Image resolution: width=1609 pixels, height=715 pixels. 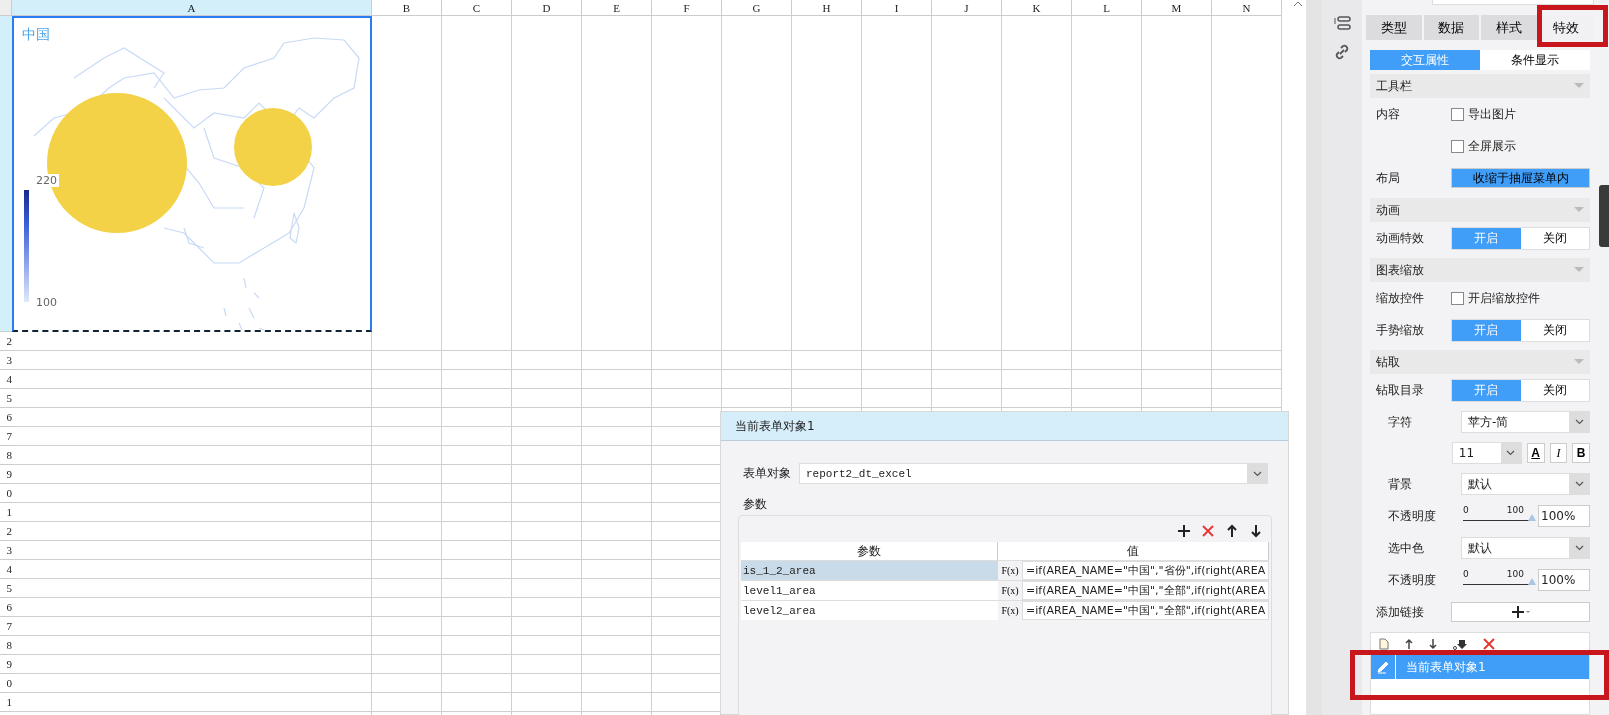 I want to click on column-header: M, so click(x=1177, y=8).